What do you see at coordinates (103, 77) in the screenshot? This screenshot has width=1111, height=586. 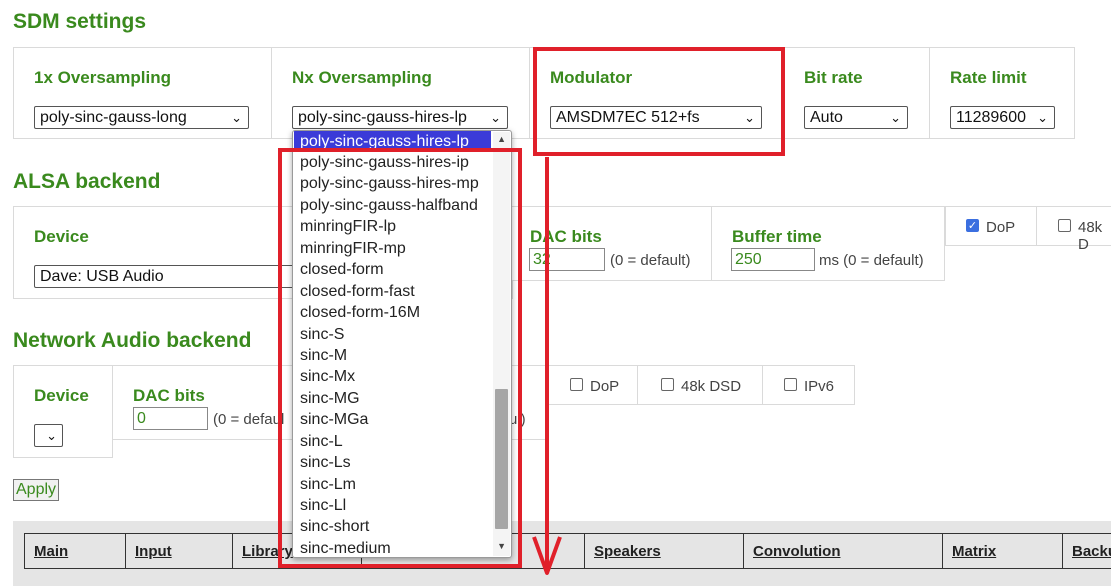 I see `oversampling-1x-label: 1x Oversampling` at bounding box center [103, 77].